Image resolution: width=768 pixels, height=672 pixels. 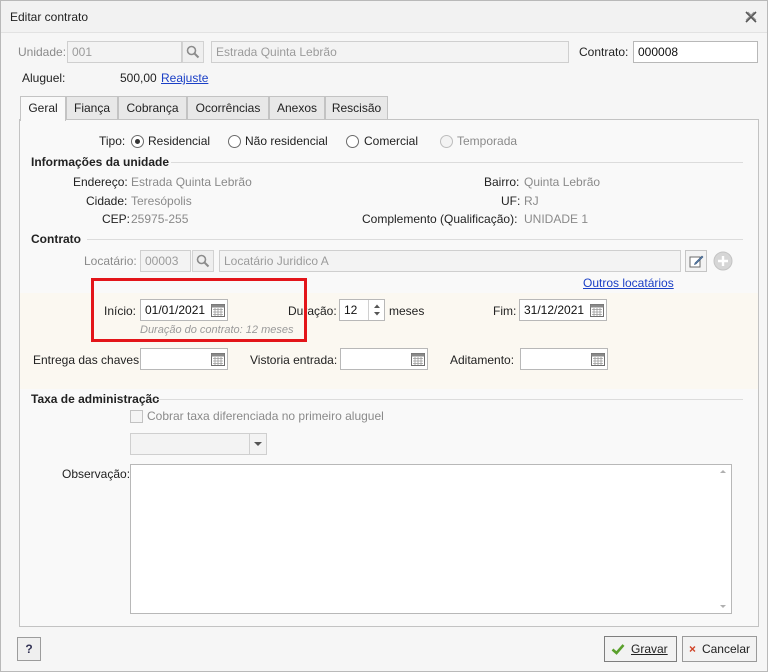 I want to click on unidade-search-button, so click(x=193, y=52).